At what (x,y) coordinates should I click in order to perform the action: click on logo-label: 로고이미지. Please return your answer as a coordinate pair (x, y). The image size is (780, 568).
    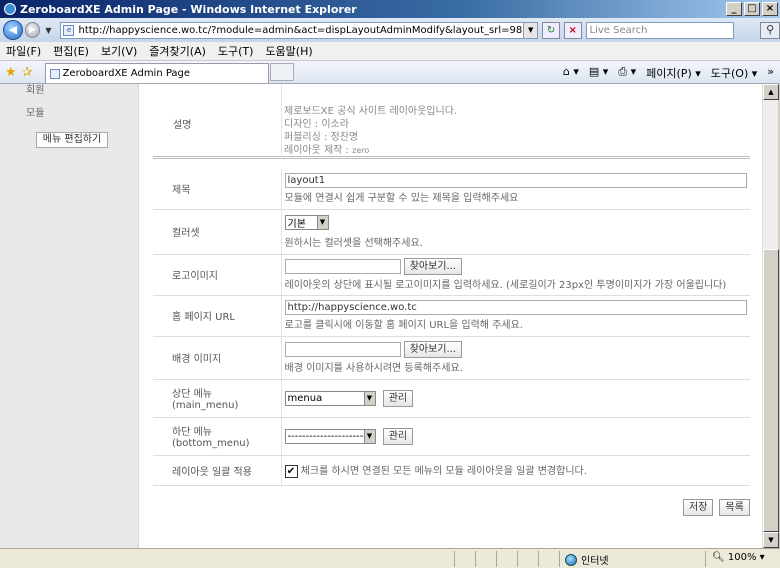
    Looking at the image, I should click on (217, 275).